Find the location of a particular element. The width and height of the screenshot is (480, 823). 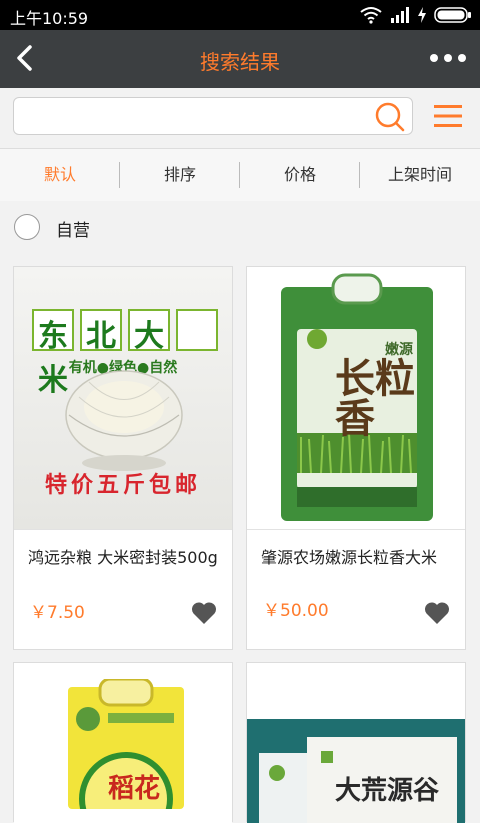

search-row is located at coordinates (240, 118).